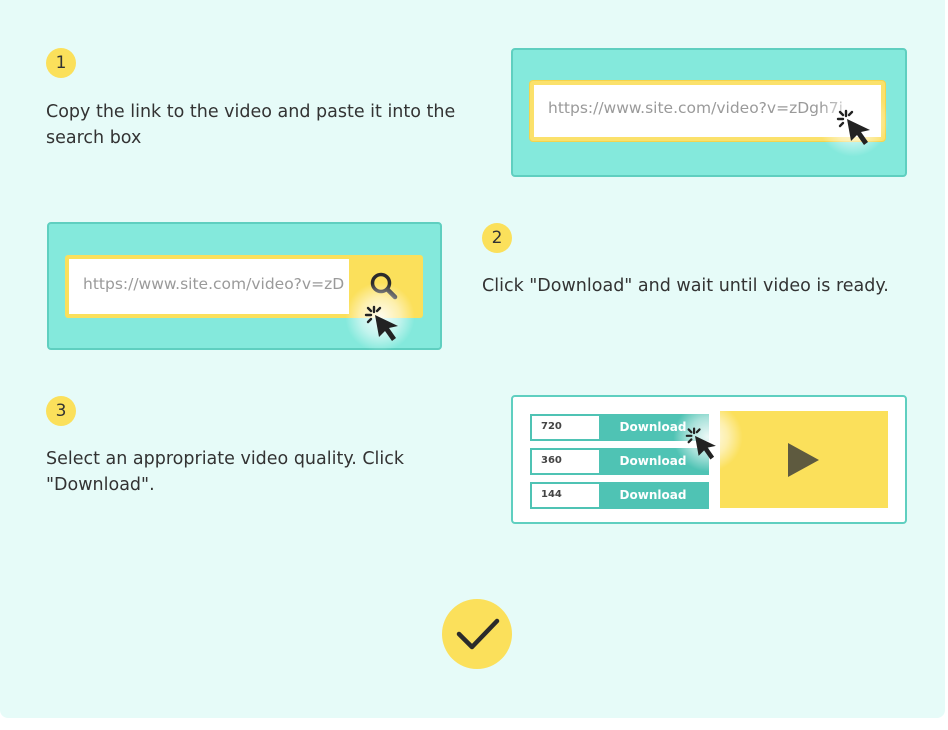  Describe the element at coordinates (61, 63) in the screenshot. I see `step-1-number-badge: 1` at that location.